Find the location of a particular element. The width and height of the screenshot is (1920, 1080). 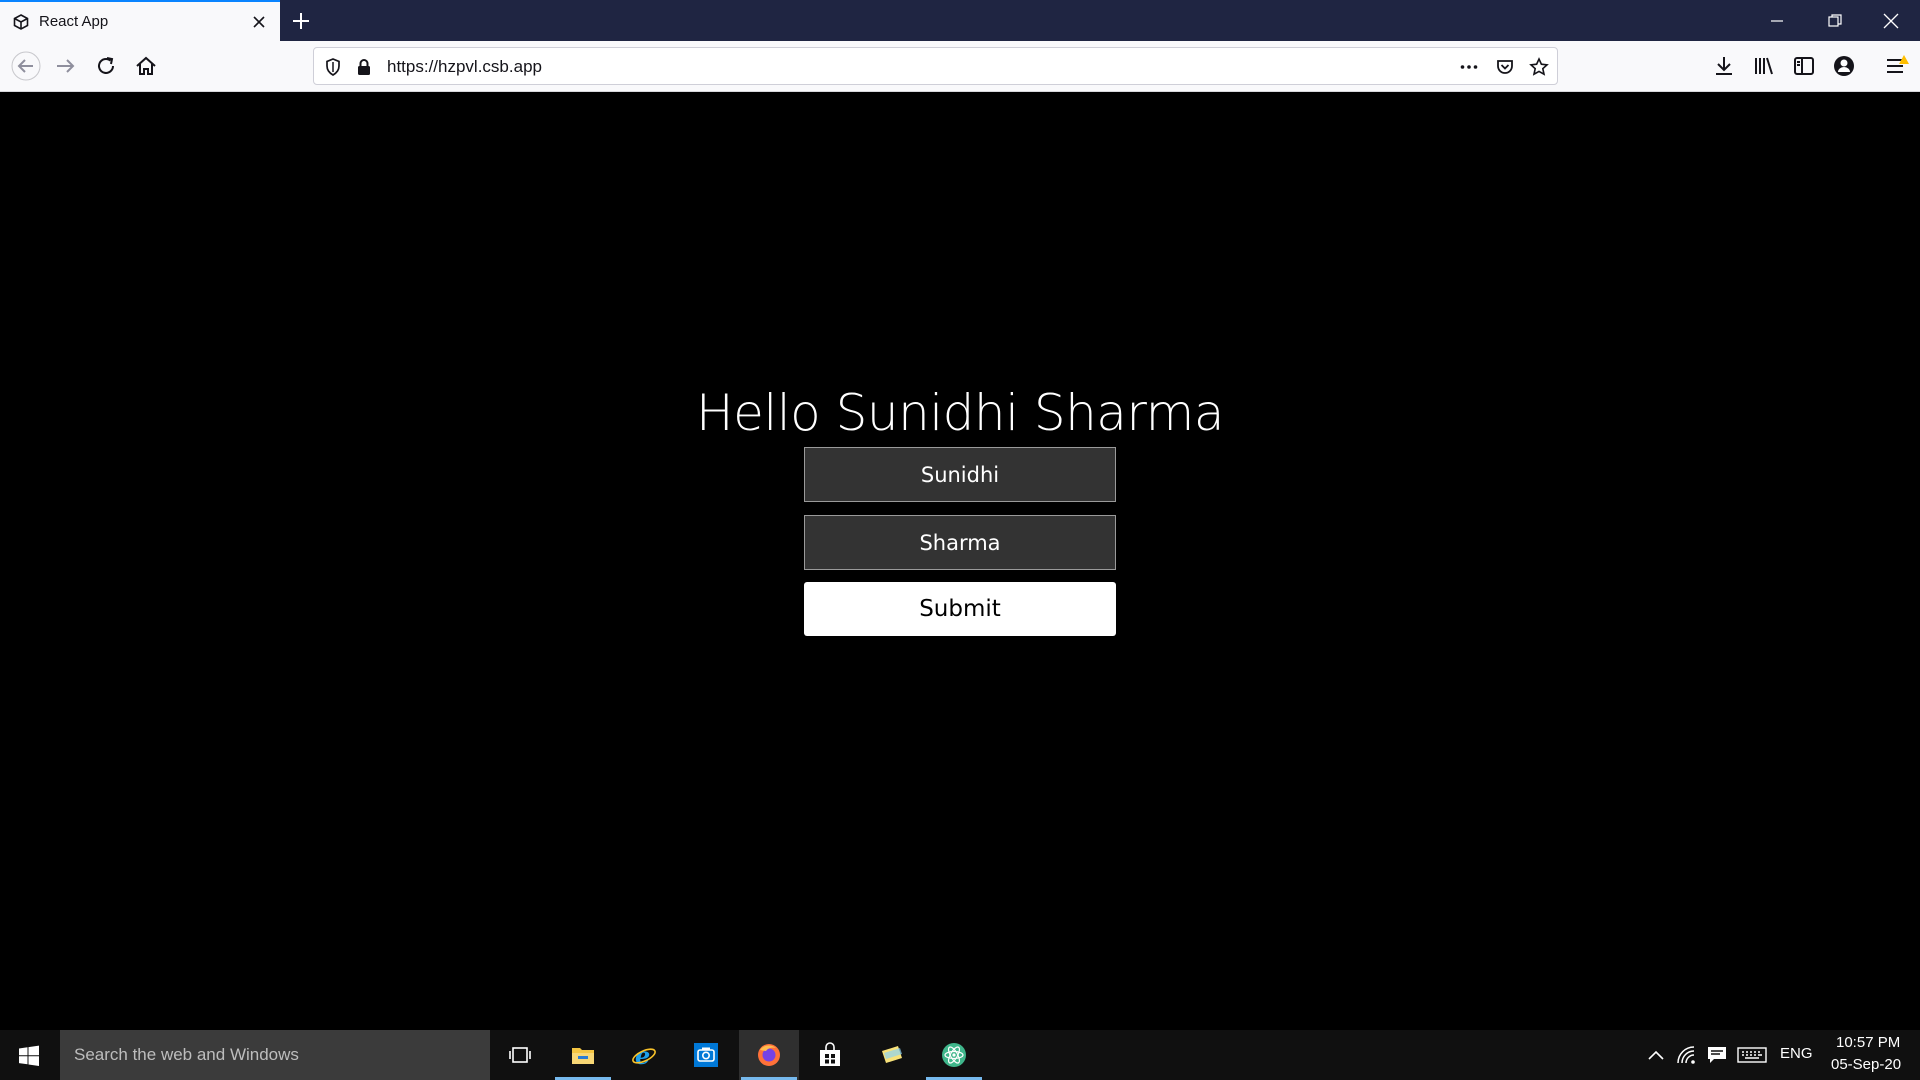

clock-date: 05-Sep-20 is located at coordinates (1866, 1064).